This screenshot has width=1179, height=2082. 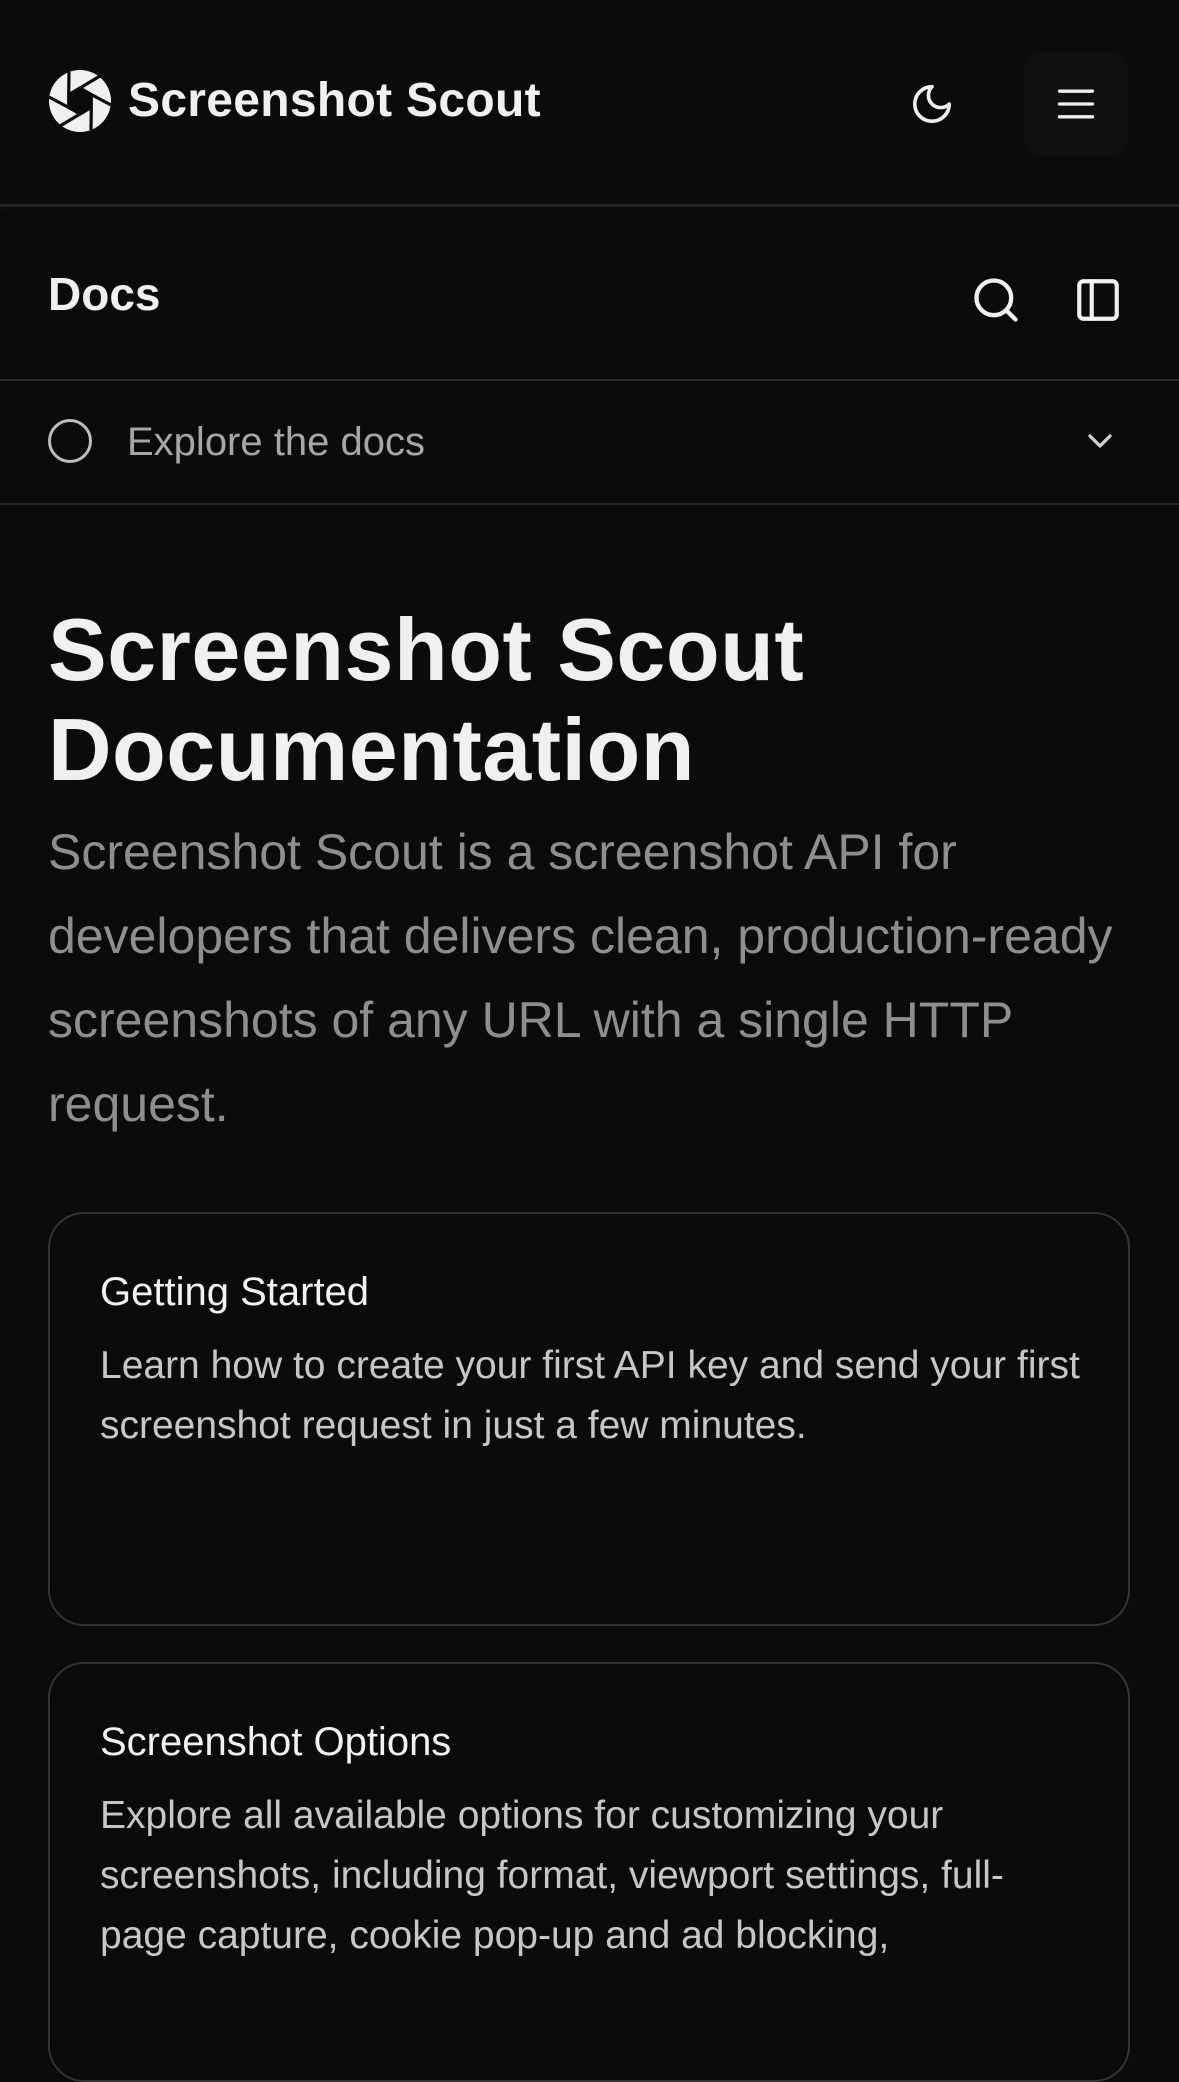 I want to click on docs-title: Docs, so click(x=104, y=294).